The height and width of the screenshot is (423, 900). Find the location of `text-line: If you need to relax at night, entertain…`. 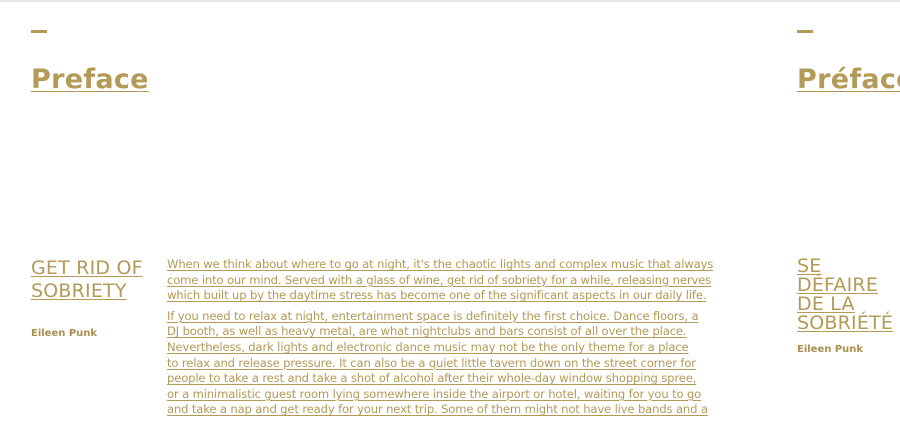

text-line: If you need to relax at night, entertain… is located at coordinates (433, 315).